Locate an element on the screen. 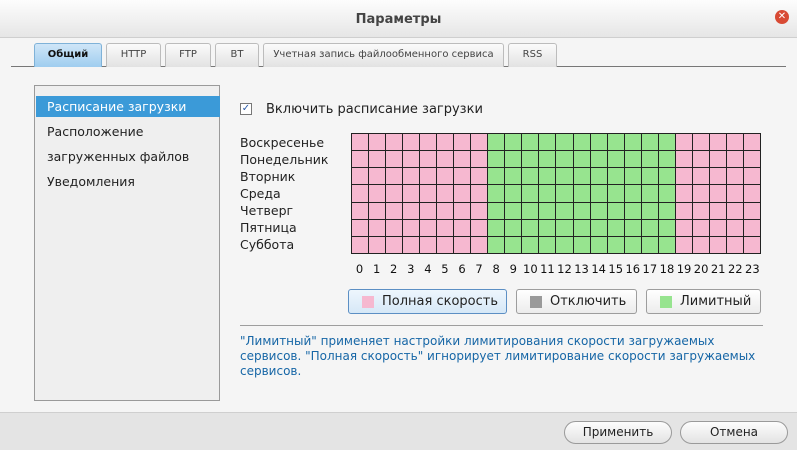  tab-bt: BT is located at coordinates (237, 55).